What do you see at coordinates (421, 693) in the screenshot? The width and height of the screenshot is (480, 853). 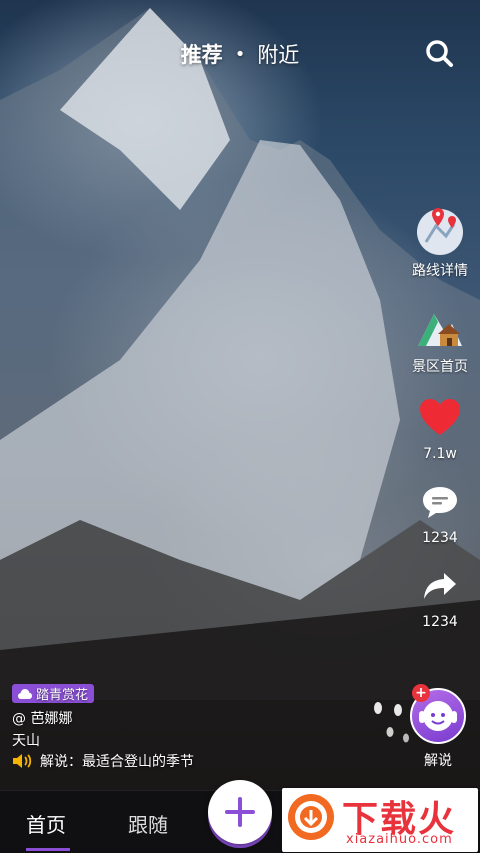 I see `follow-plus-badge: +` at bounding box center [421, 693].